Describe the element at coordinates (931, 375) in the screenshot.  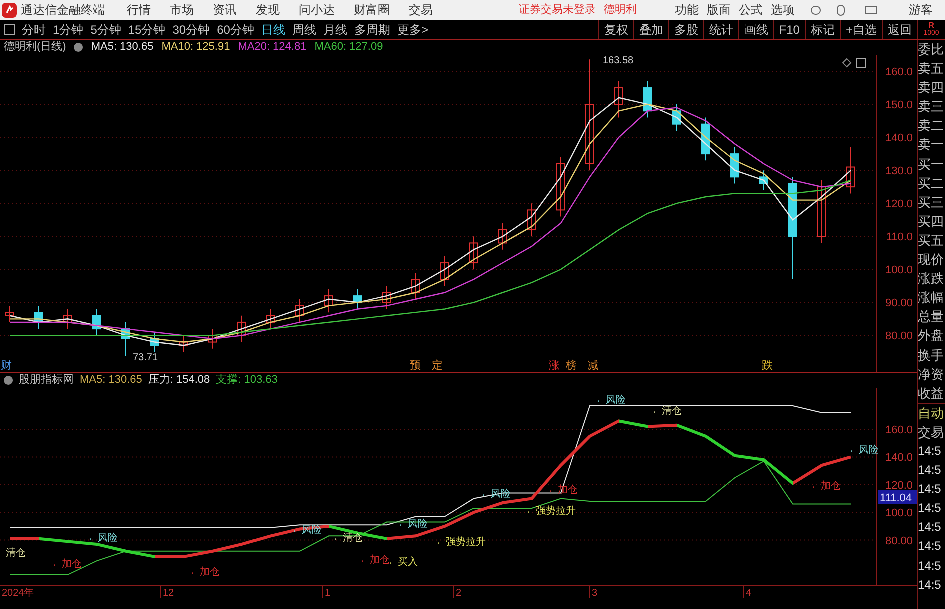
I see `quote-label: 净资` at that location.